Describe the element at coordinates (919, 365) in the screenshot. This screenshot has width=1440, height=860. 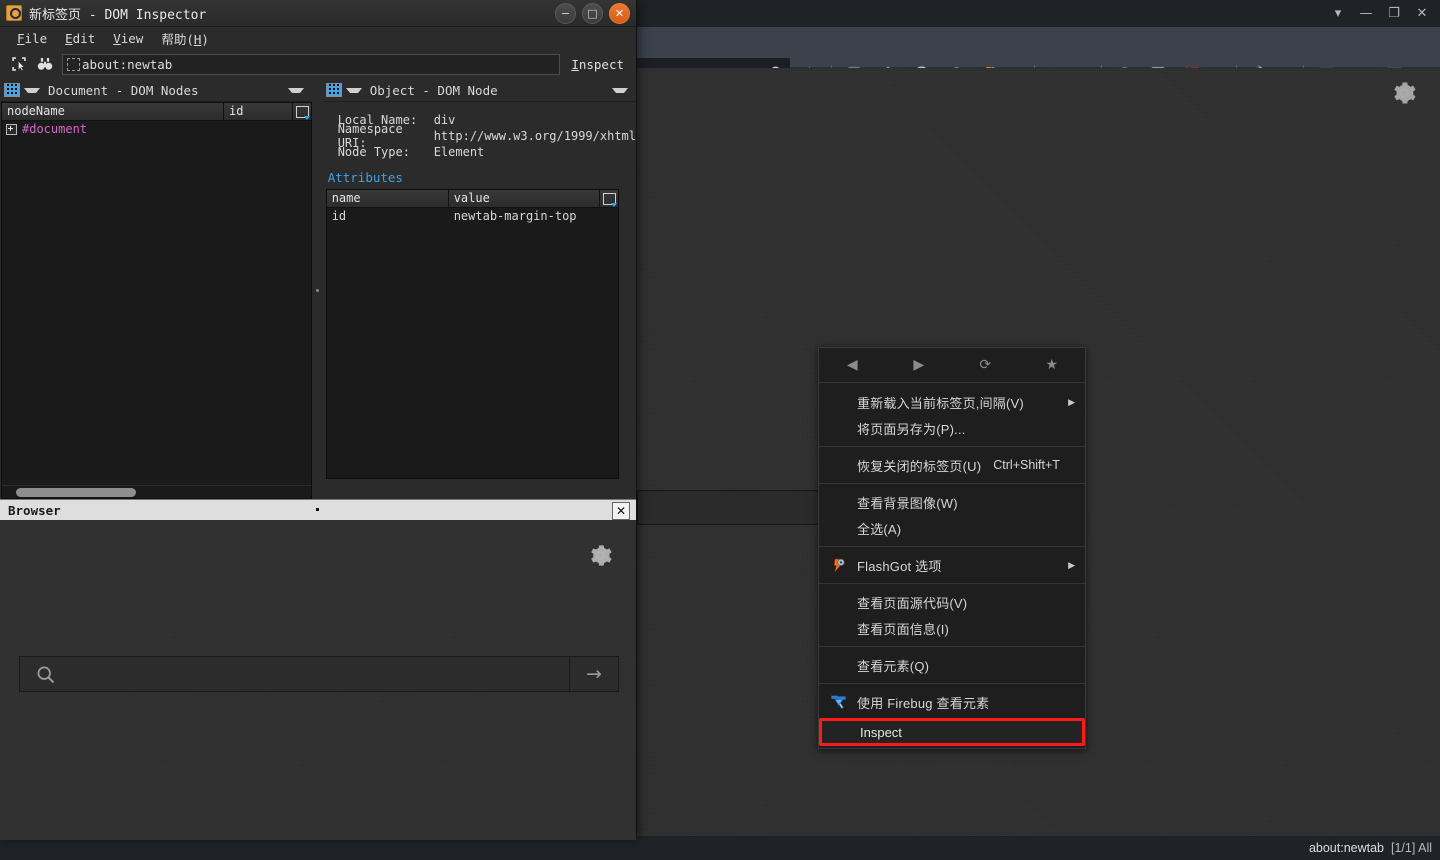
I see `forward-icon: ▶` at that location.